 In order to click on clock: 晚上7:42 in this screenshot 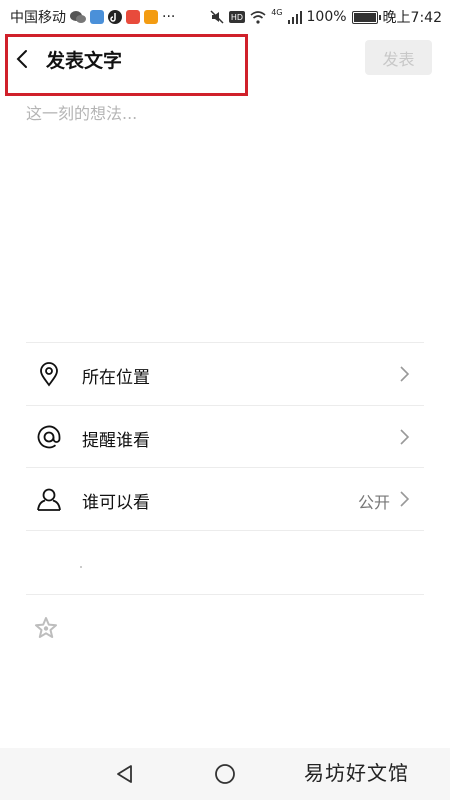, I will do `click(412, 18)`.